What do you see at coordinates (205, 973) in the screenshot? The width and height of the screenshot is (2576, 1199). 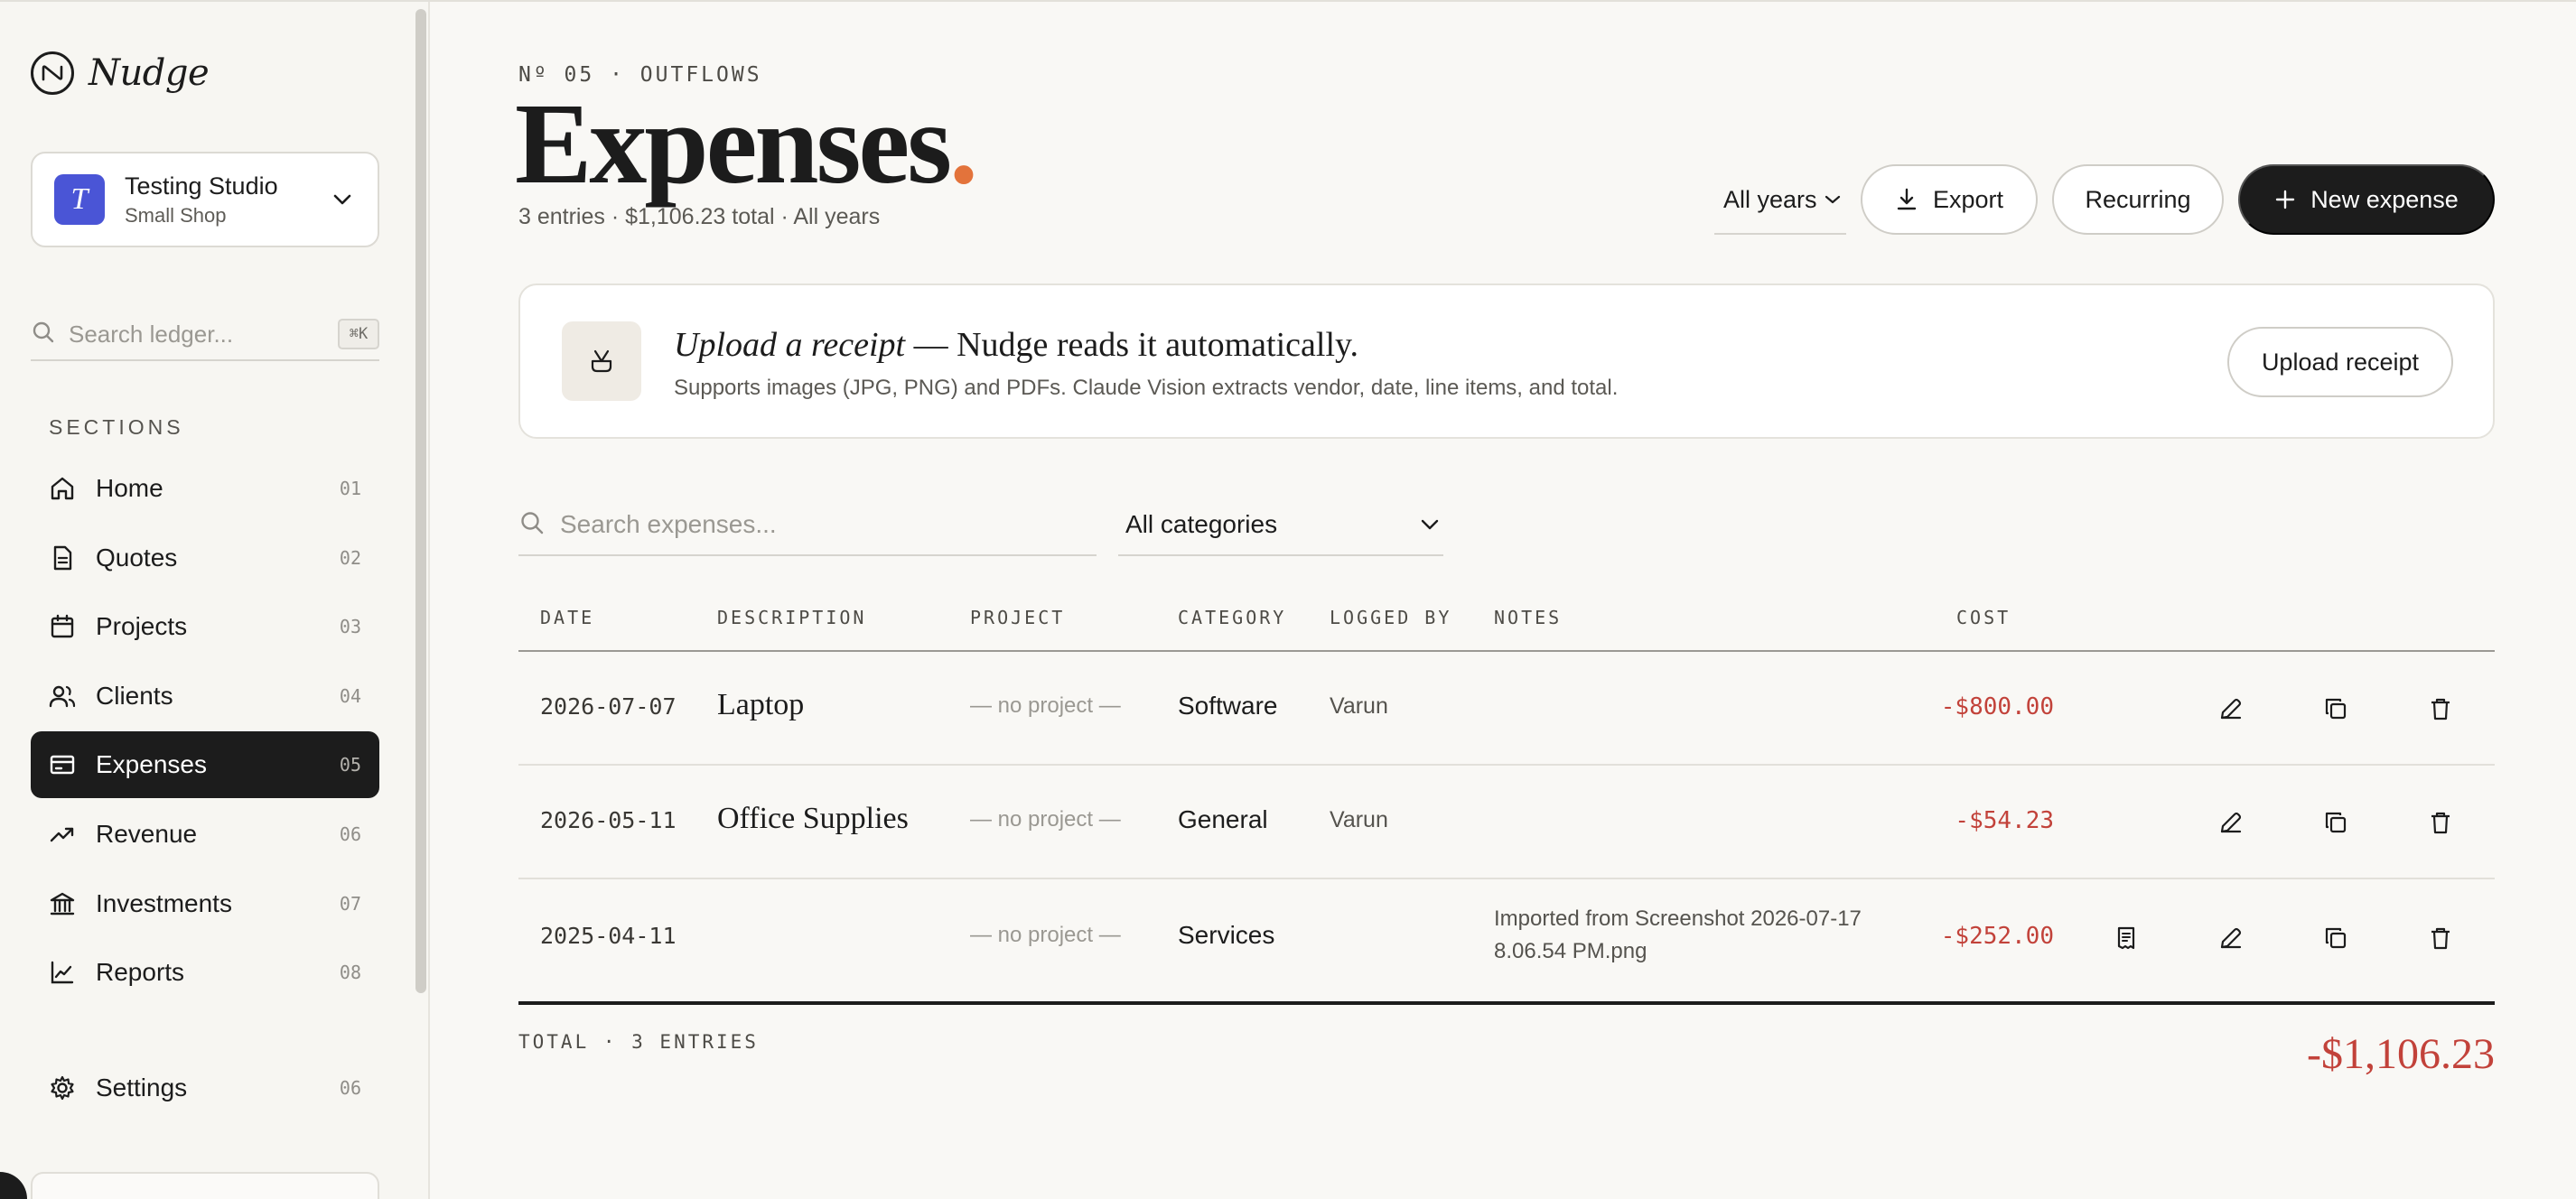 I see `sidebar-item-reports: Reports 08` at bounding box center [205, 973].